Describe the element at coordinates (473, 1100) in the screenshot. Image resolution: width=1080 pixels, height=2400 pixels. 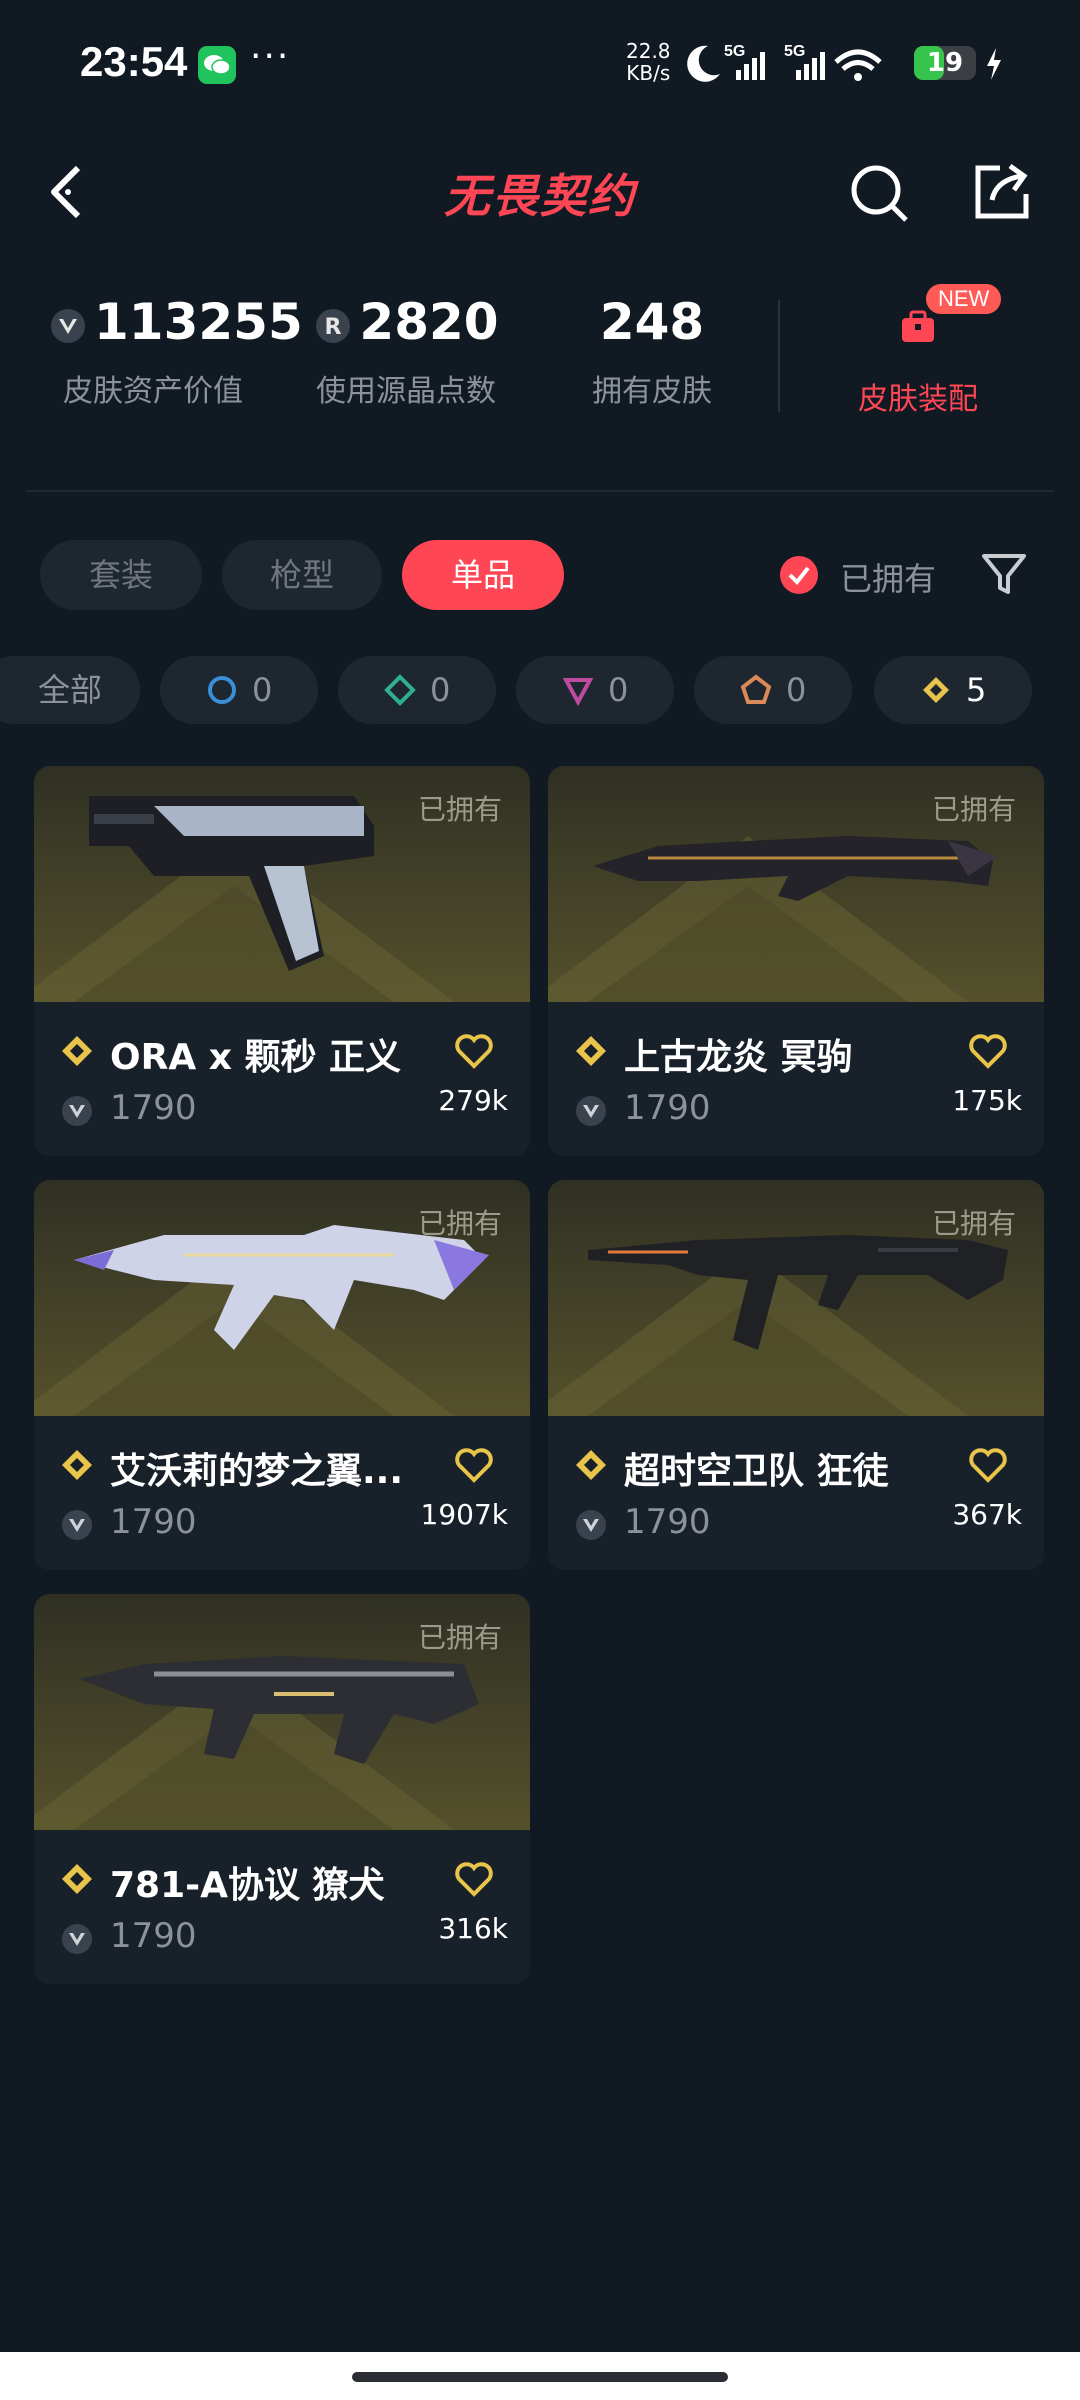
I see `skin-likes: 279k` at that location.